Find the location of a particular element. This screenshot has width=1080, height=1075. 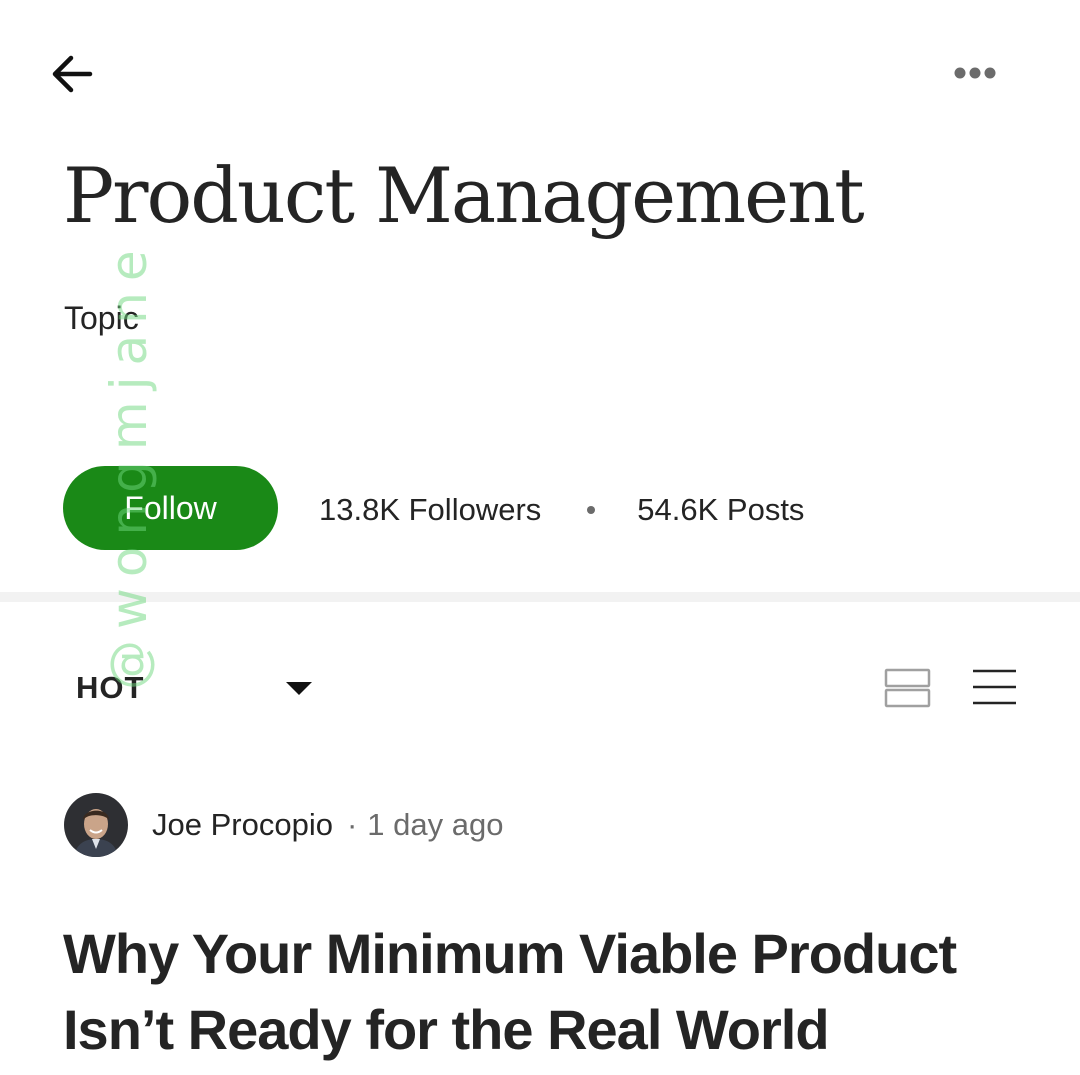

post-timestamp: 1 day ago is located at coordinates (435, 824).